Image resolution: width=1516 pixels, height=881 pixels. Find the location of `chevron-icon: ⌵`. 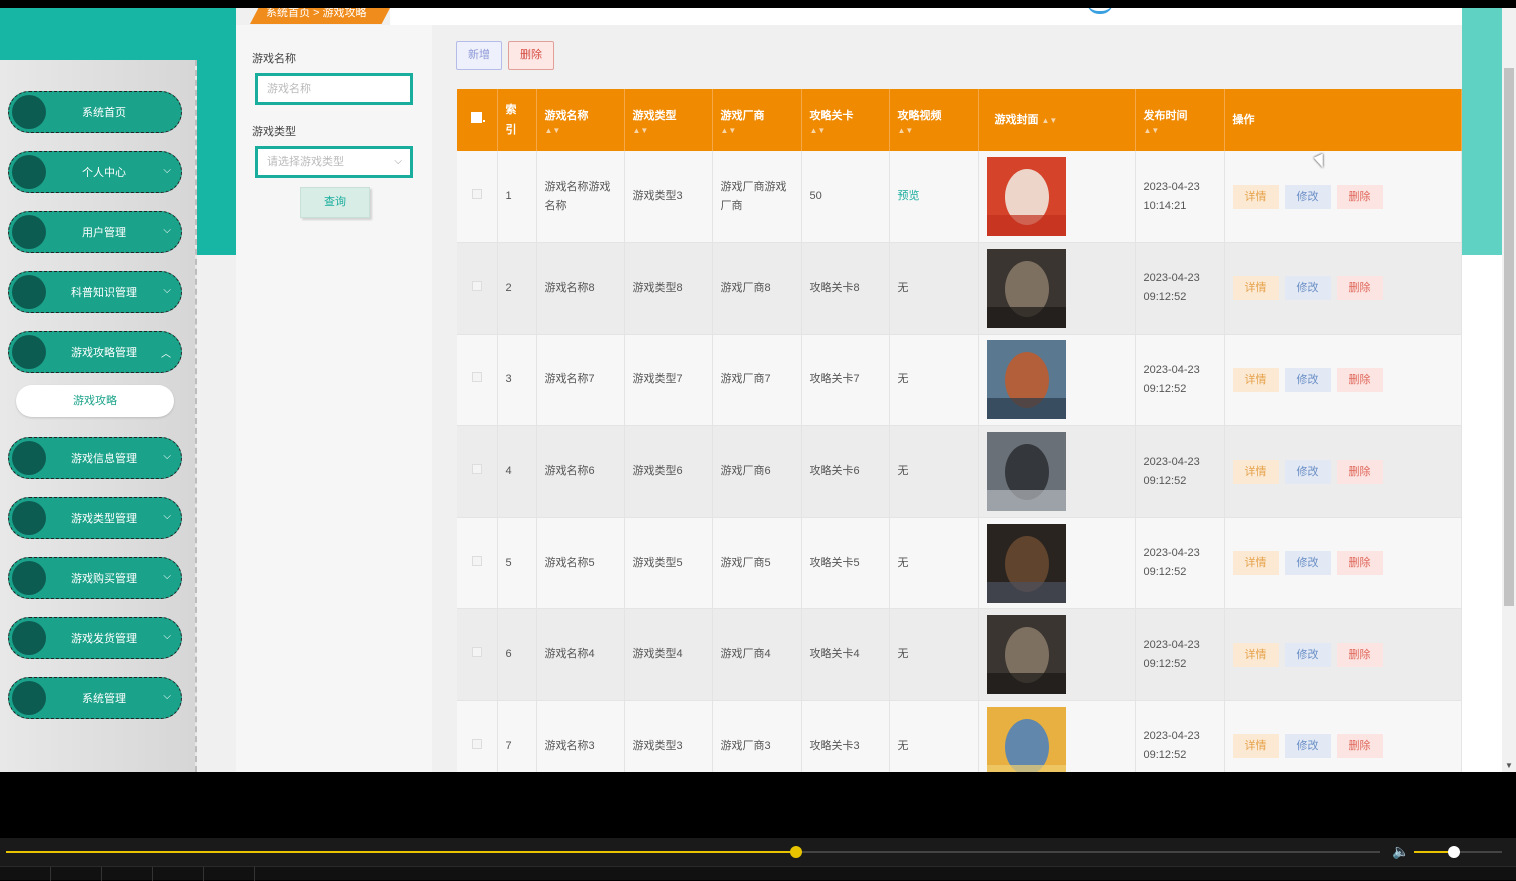

chevron-icon: ⌵ is located at coordinates (167, 170).